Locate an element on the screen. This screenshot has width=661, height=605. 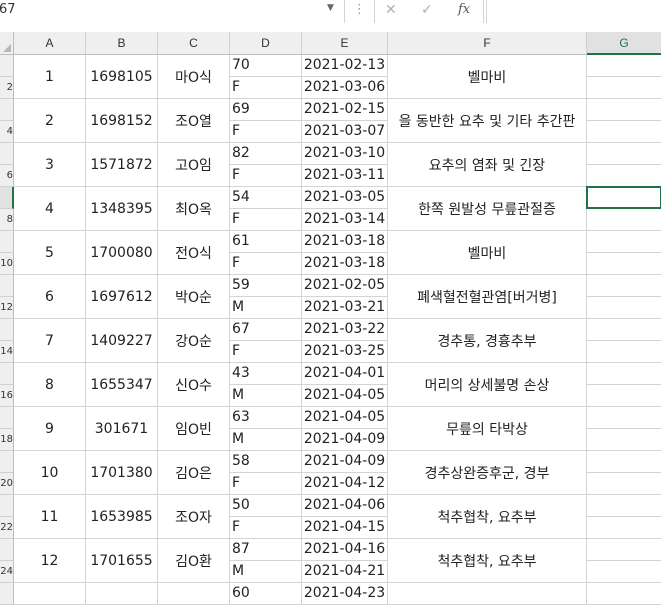
cell-id: 1348395 is located at coordinates (122, 209).